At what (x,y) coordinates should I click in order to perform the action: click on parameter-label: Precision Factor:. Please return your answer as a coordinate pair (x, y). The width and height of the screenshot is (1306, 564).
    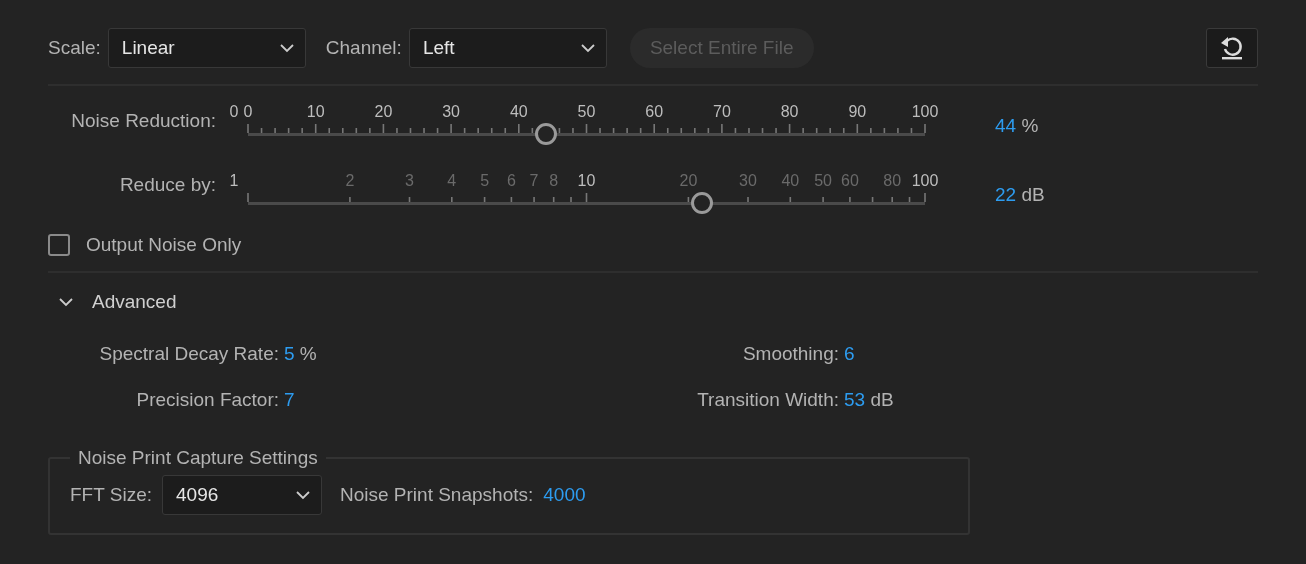
    Looking at the image, I should click on (207, 400).